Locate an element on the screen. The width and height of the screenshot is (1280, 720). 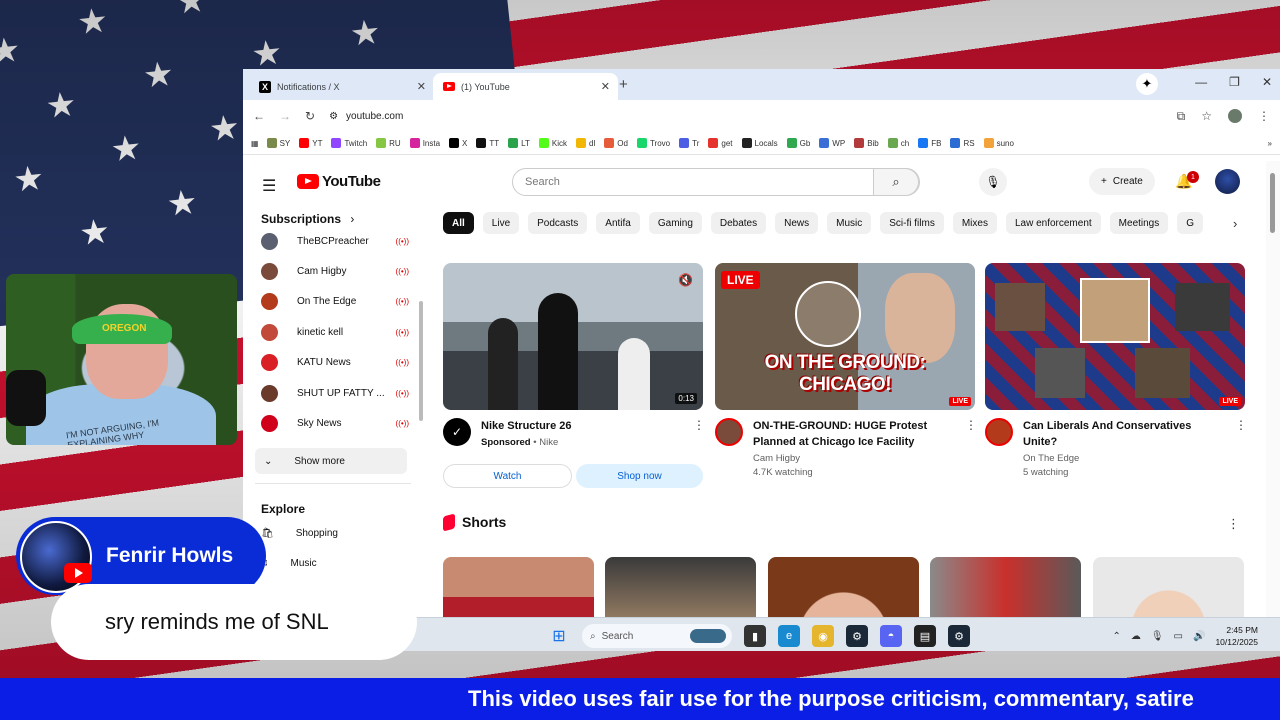
cloud-icon: ☁ is located at coordinates (1136, 636).